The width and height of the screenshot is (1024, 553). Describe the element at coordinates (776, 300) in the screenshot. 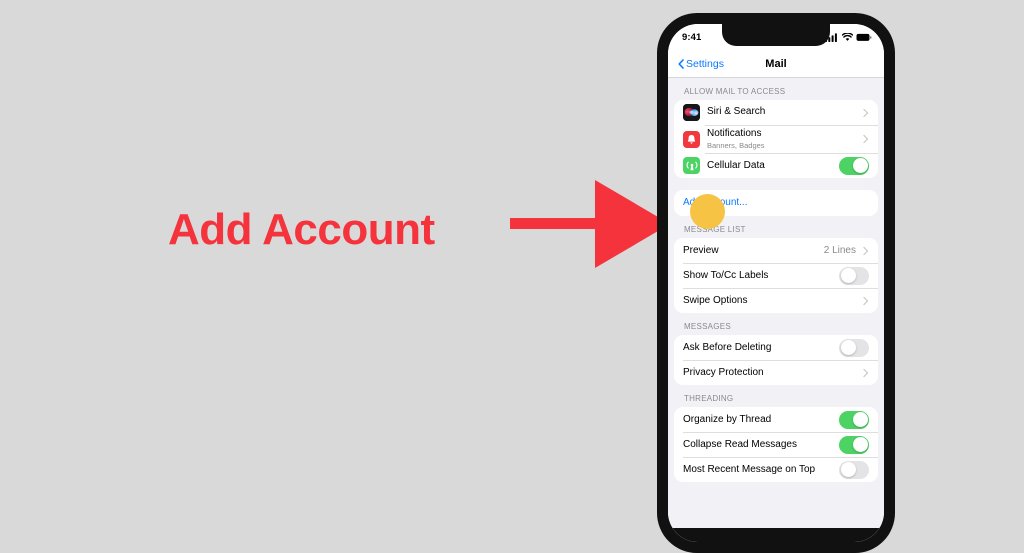

I see `row-swipe-options: Swipe Options` at that location.